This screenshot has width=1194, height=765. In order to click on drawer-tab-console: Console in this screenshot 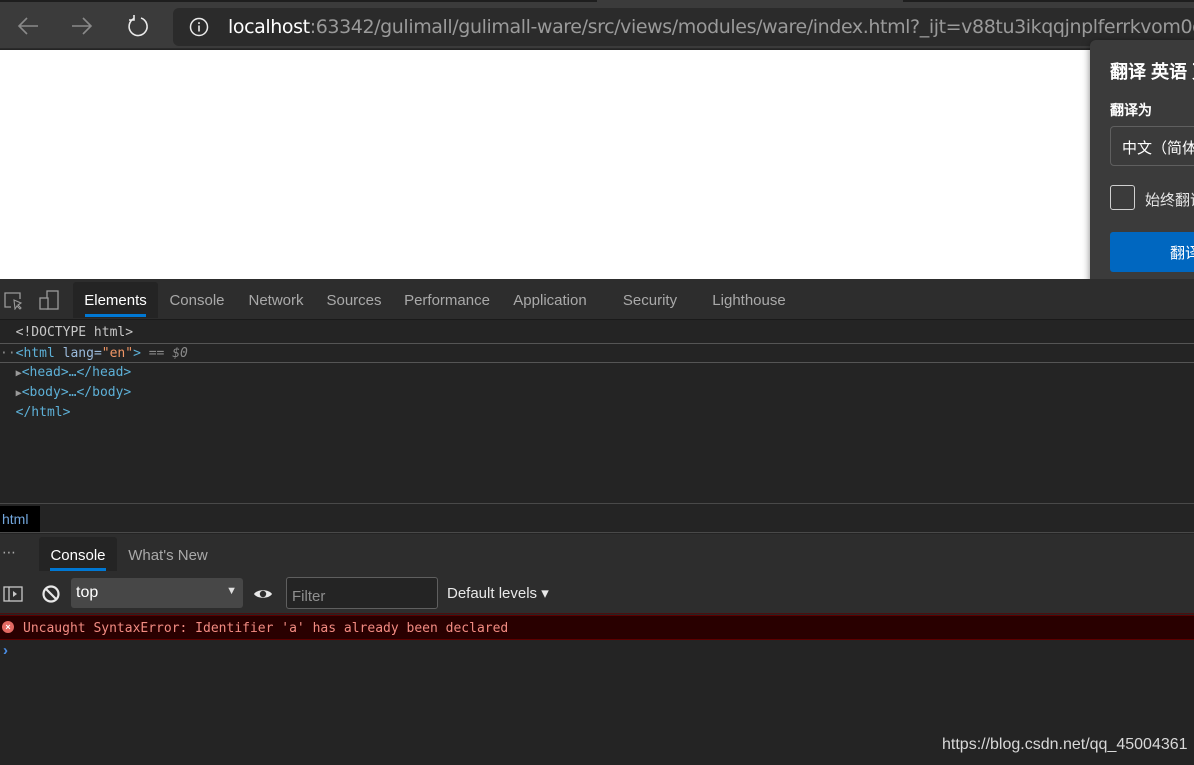, I will do `click(78, 554)`.